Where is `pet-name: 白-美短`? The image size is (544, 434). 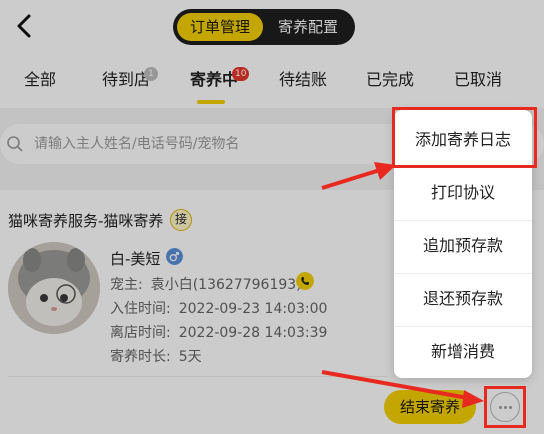
pet-name: 白-美短 is located at coordinates (135, 259).